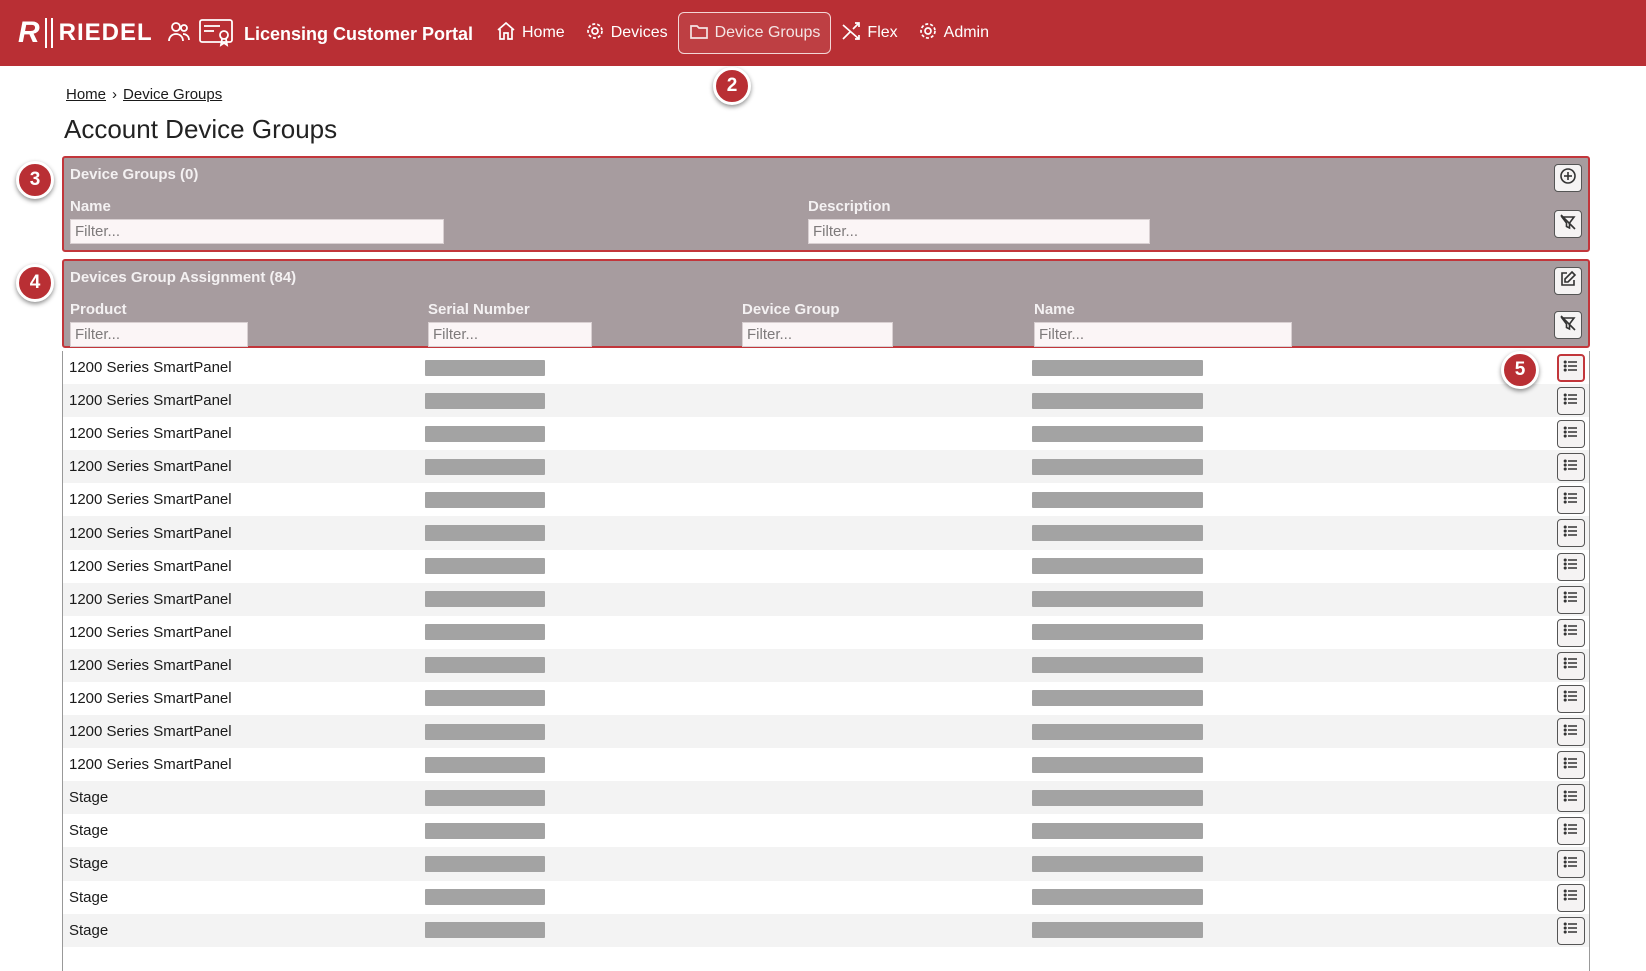 This screenshot has width=1646, height=971. Describe the element at coordinates (359, 33) in the screenshot. I see `portal-title: Licensing Customer Portal` at that location.